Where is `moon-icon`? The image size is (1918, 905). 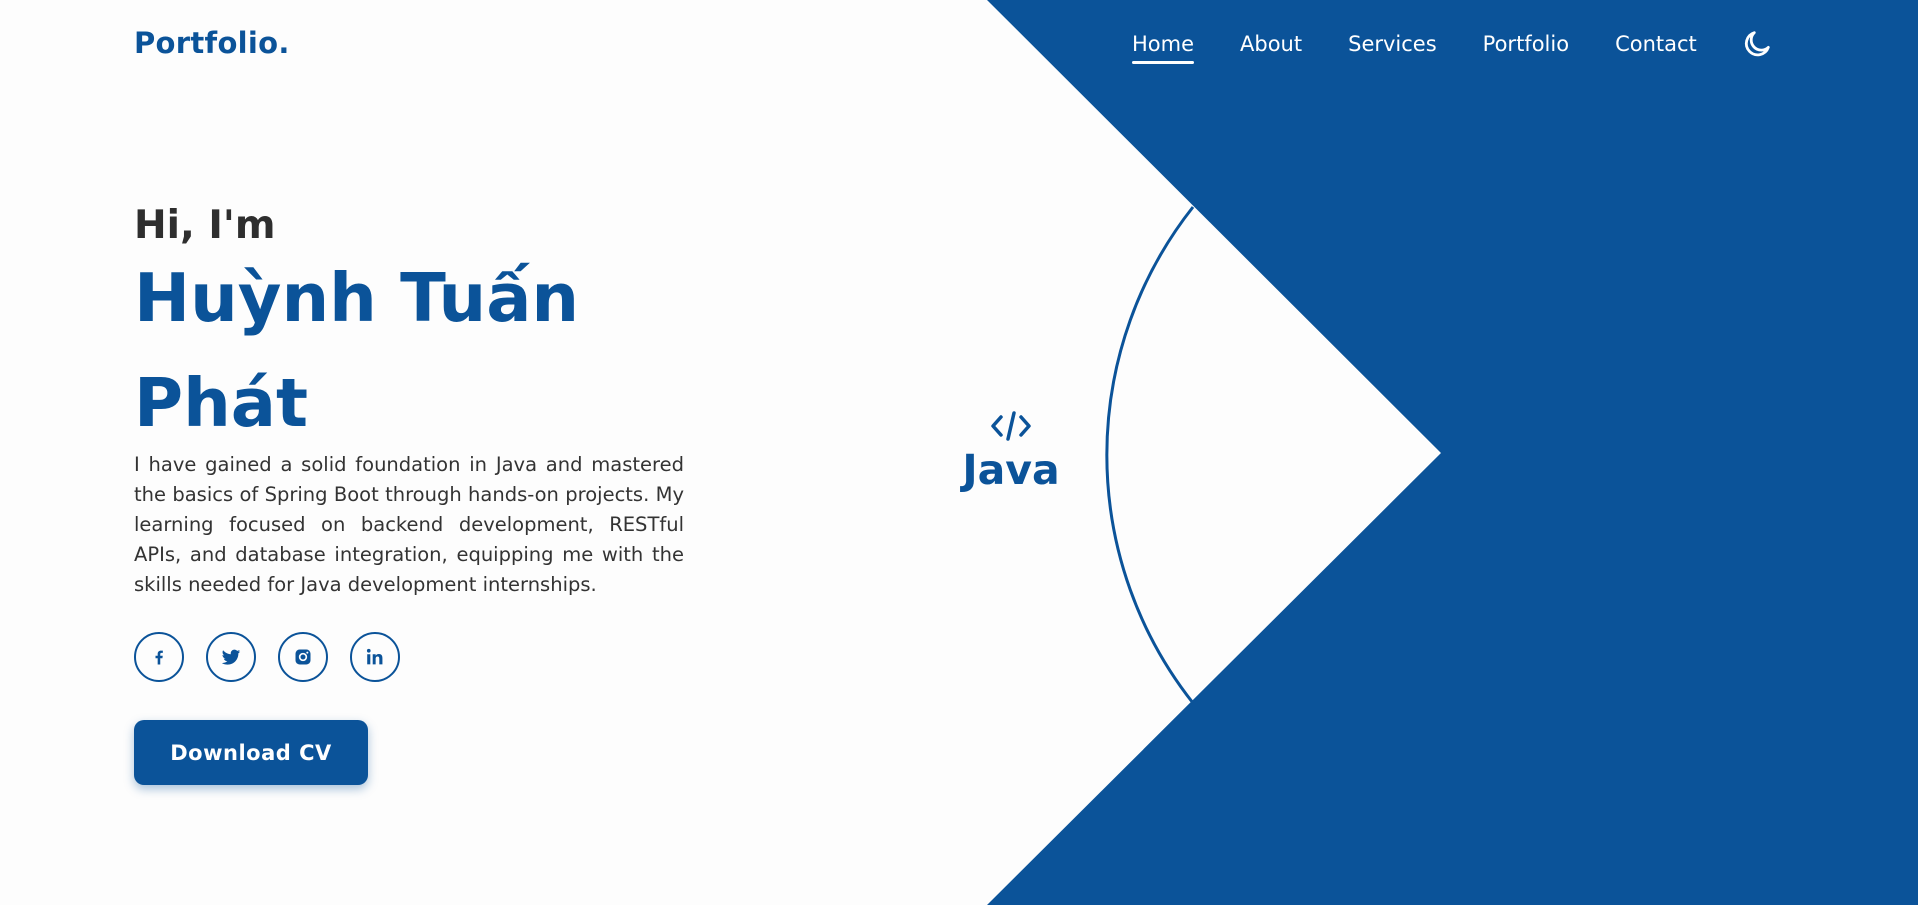 moon-icon is located at coordinates (1757, 44).